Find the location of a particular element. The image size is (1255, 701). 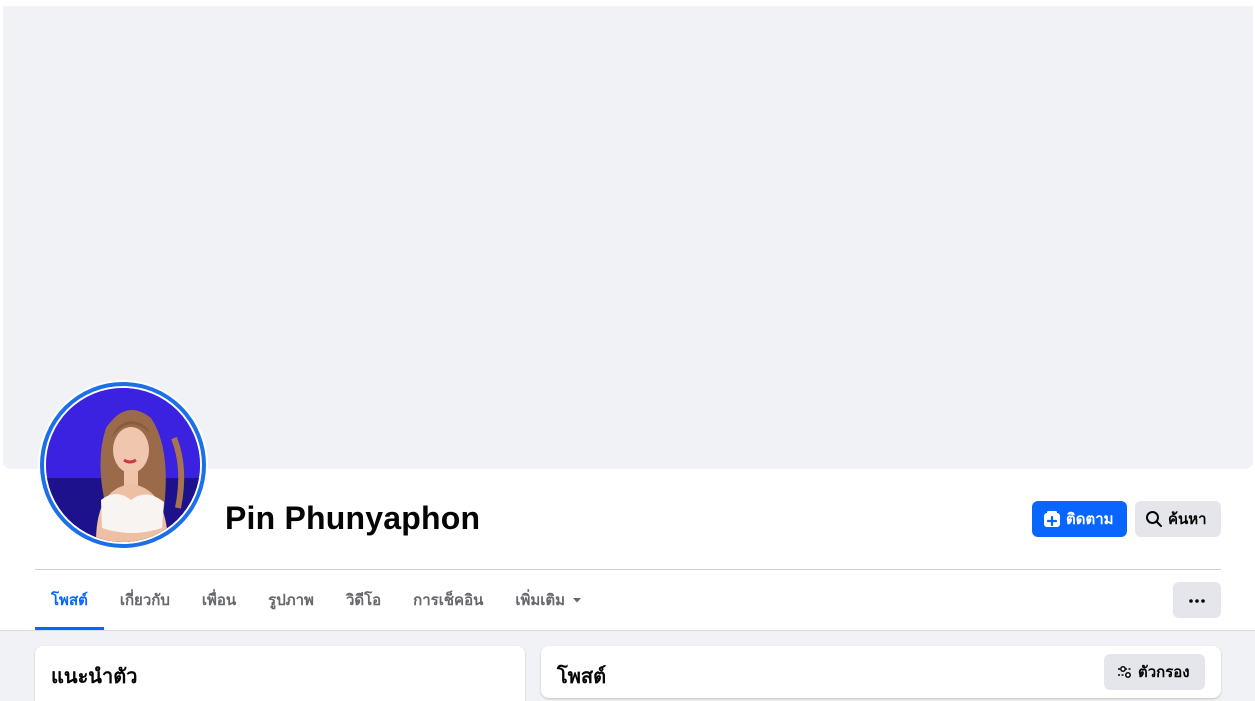

tab-label: โพสต์ is located at coordinates (69, 600).